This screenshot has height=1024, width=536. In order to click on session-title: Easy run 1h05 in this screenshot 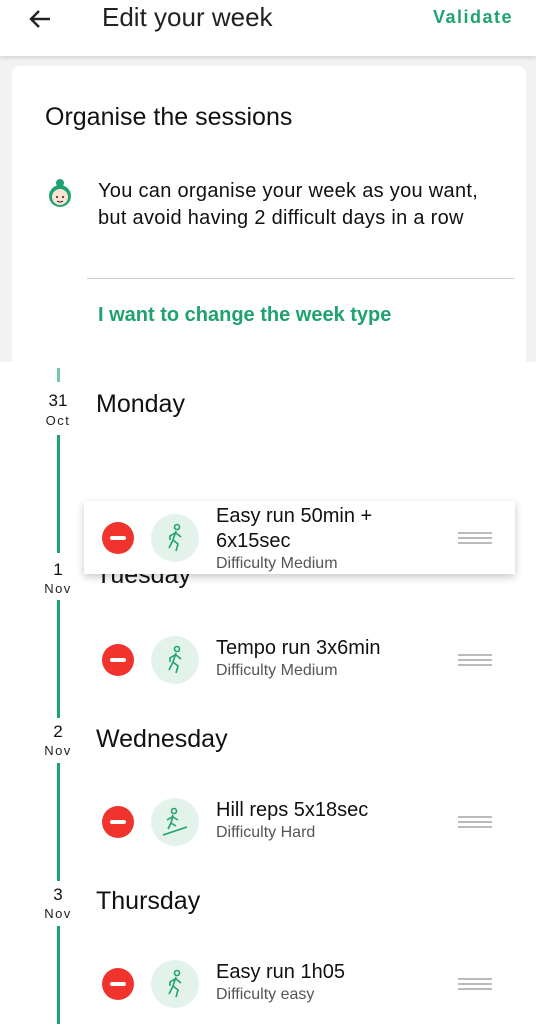, I will do `click(280, 972)`.